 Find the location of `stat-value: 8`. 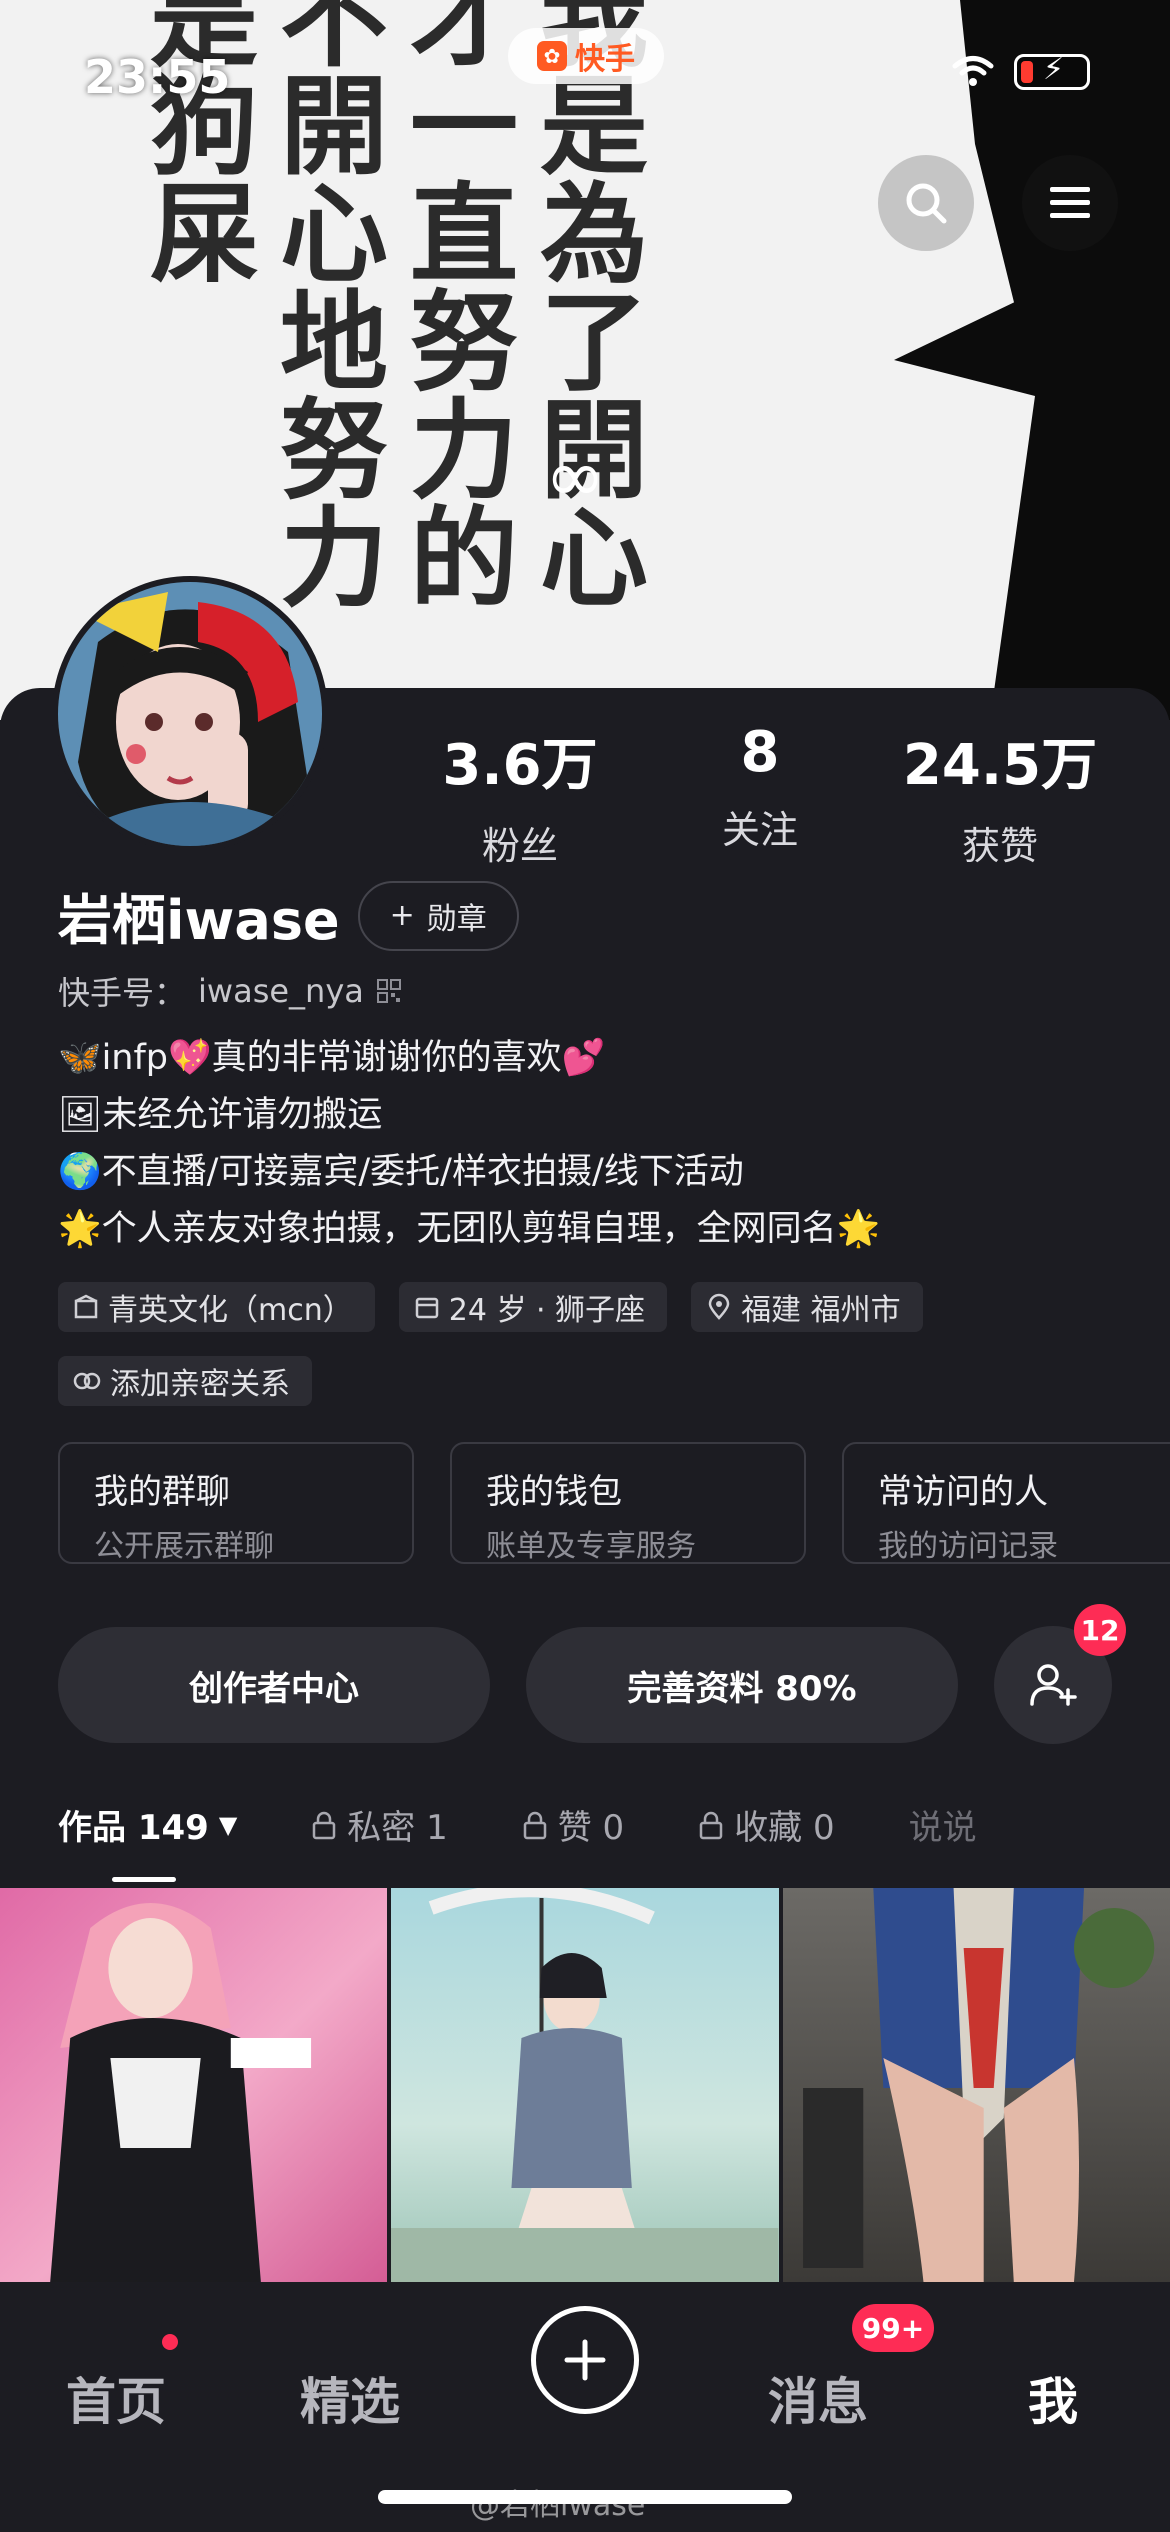

stat-value: 8 is located at coordinates (760, 752).